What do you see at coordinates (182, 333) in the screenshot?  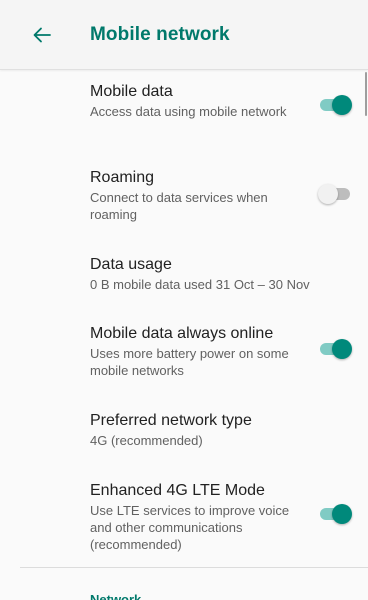 I see `setting-title: Mobile data always online` at bounding box center [182, 333].